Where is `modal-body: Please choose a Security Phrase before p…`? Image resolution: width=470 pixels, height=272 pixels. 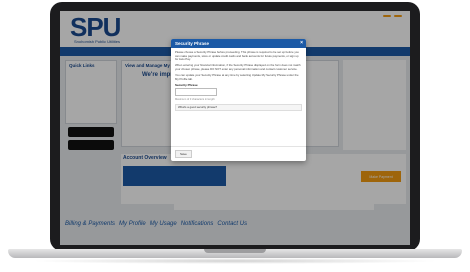 modal-body: Please choose a Security Phrase before p… is located at coordinates (238, 81).